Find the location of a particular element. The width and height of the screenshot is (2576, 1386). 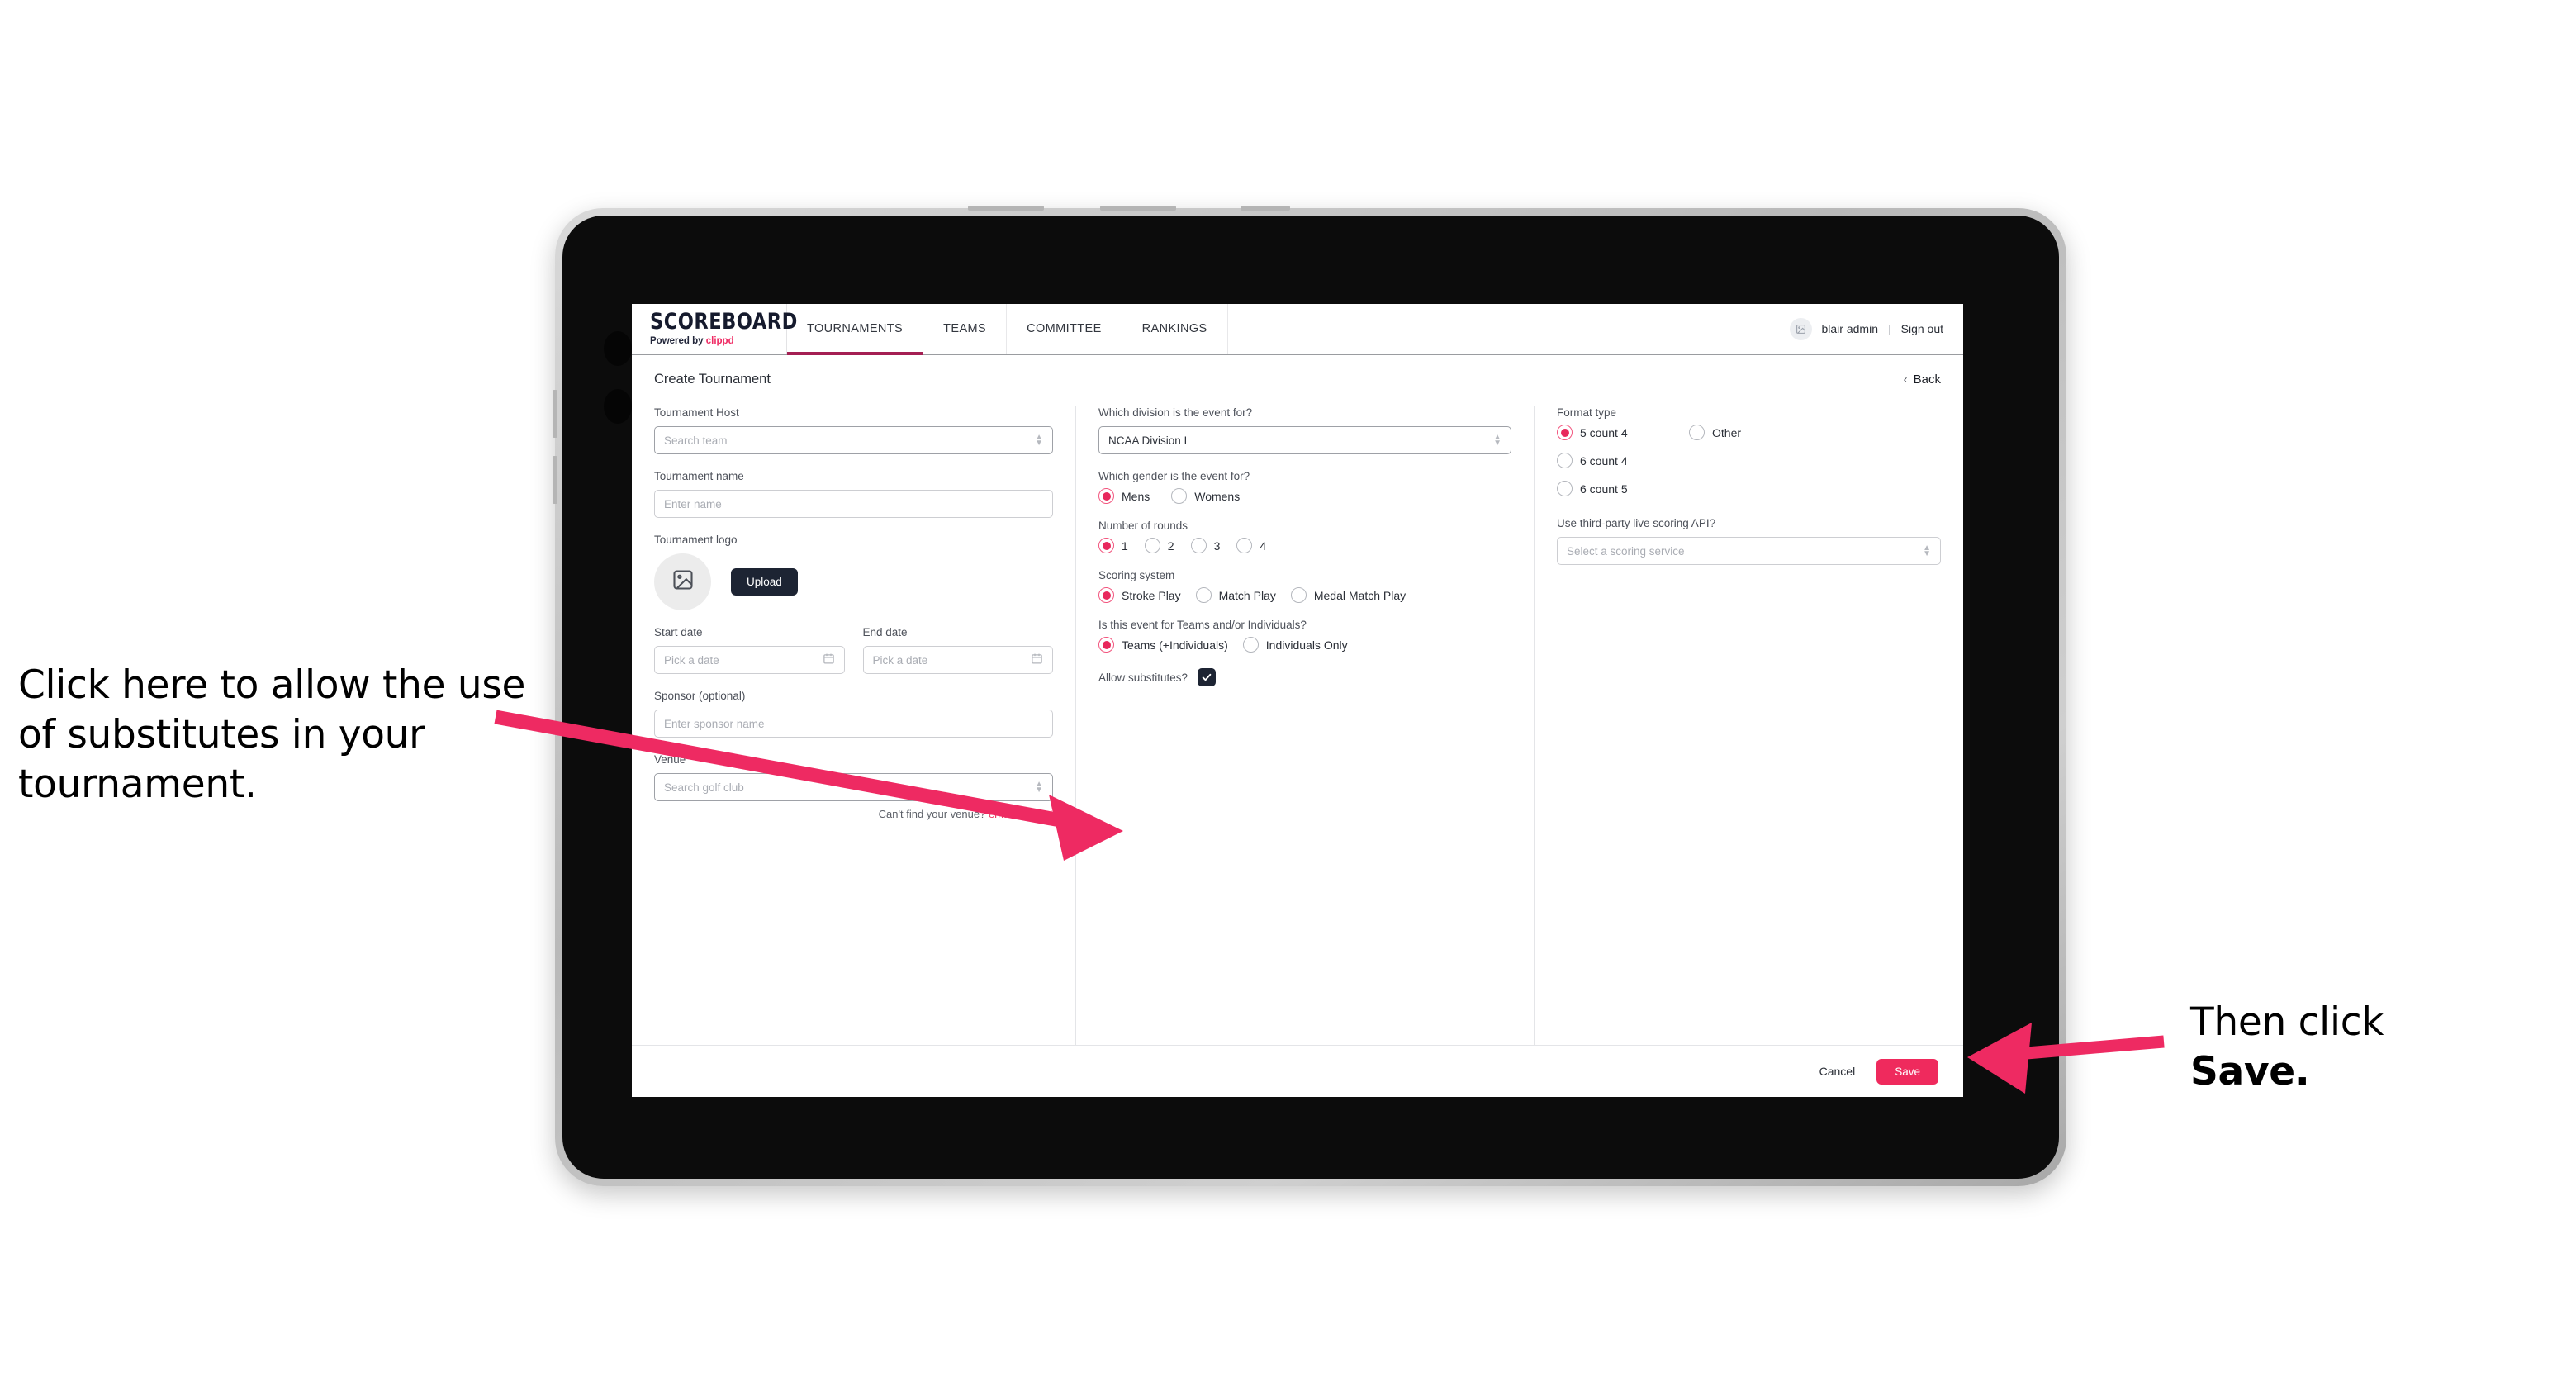

gender-option-womens: Womens is located at coordinates (1205, 496).